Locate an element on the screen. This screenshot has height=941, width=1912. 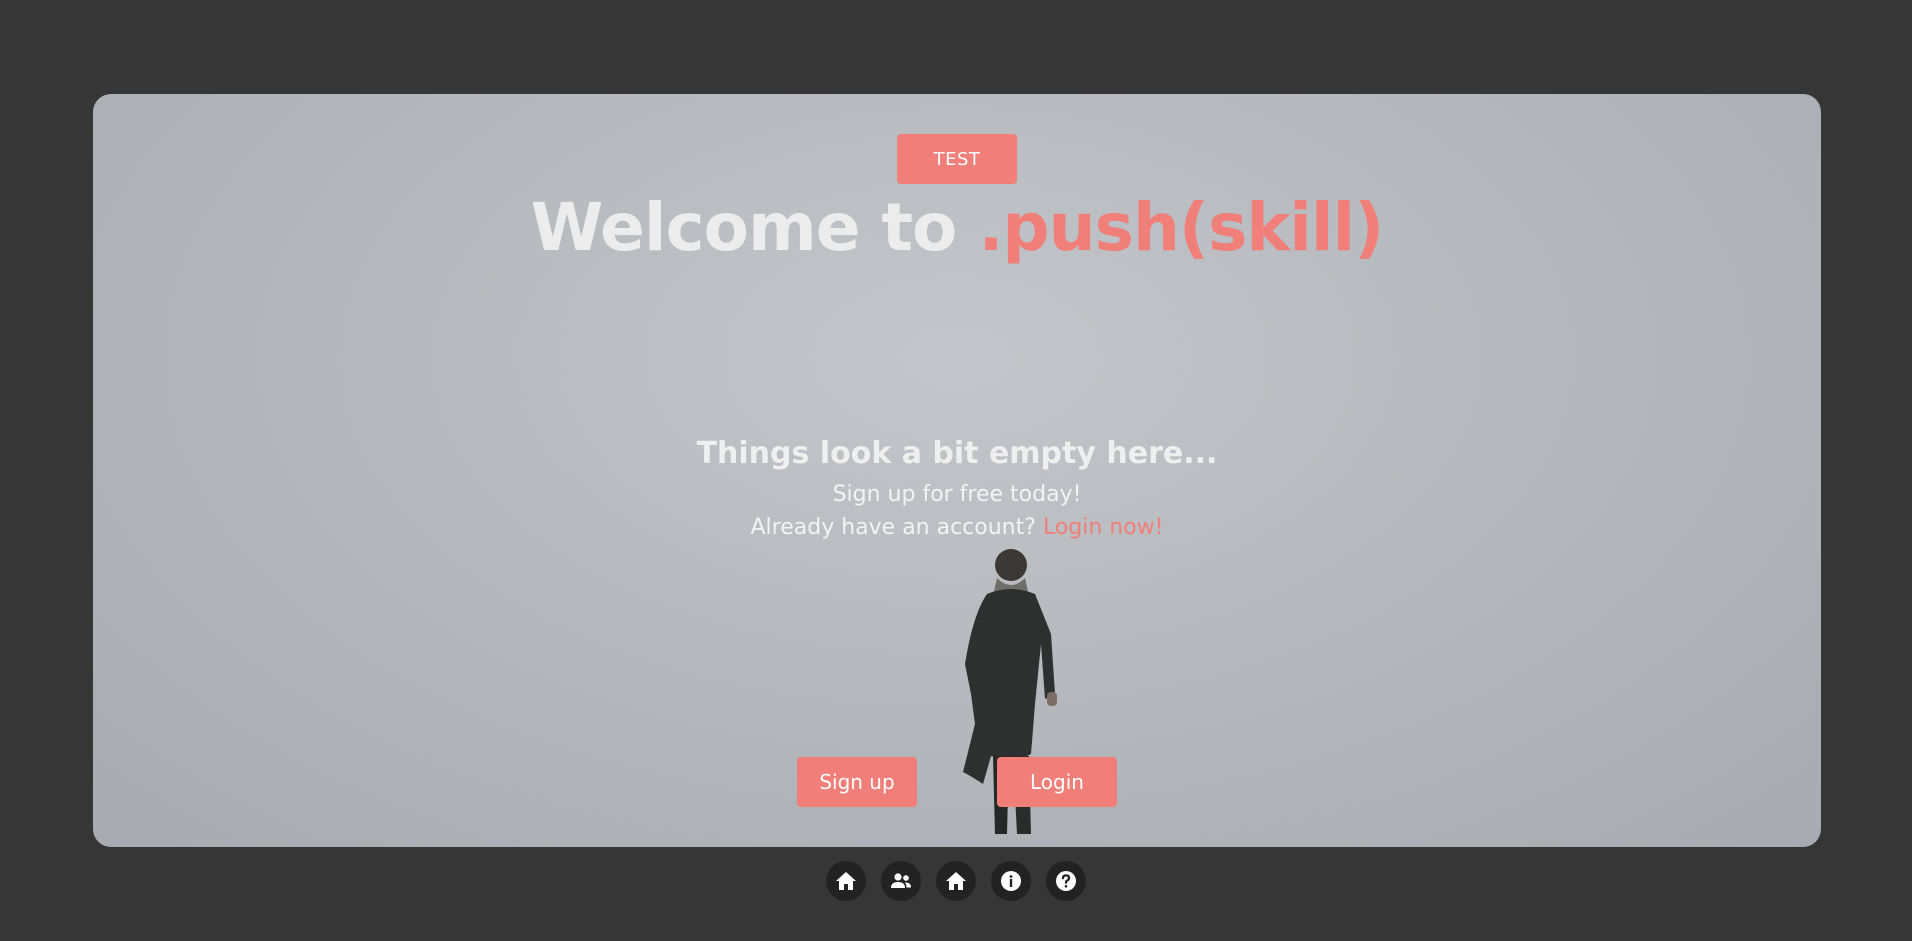
login-link: Login now! is located at coordinates (1103, 527).